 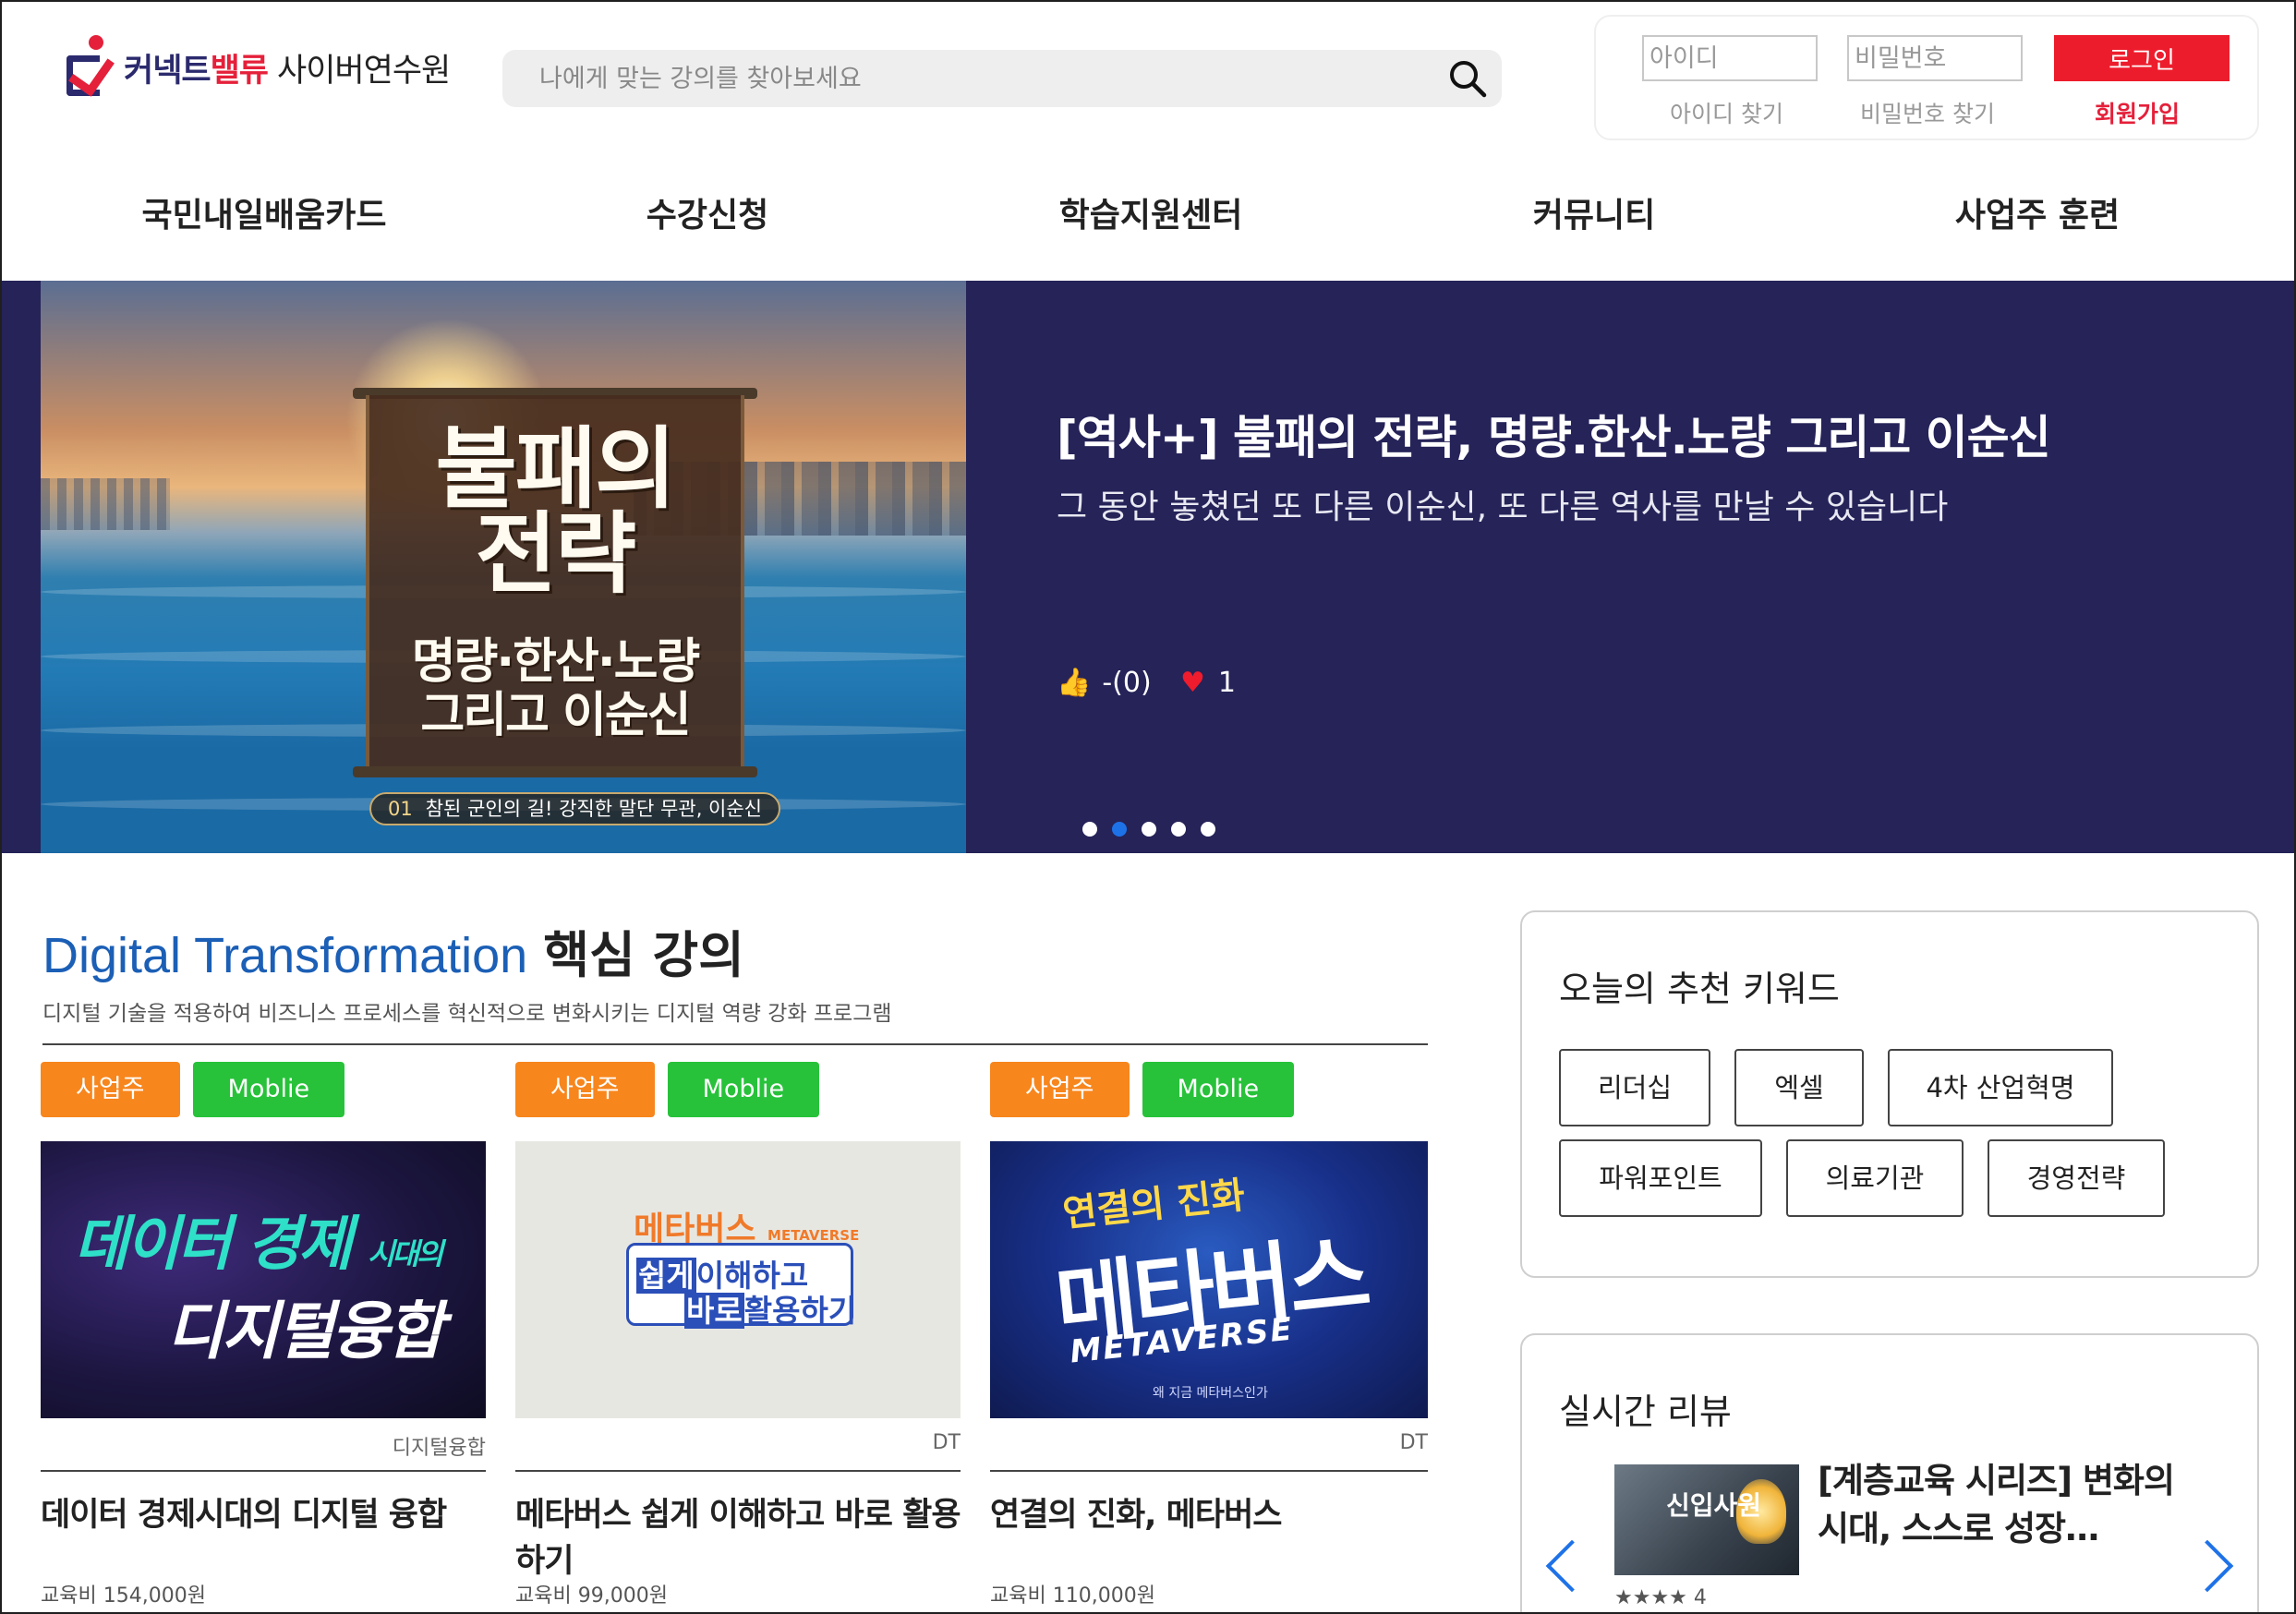 What do you see at coordinates (555, 715) in the screenshot?
I see `hero-image-sub-2: 그리고 이순신` at bounding box center [555, 715].